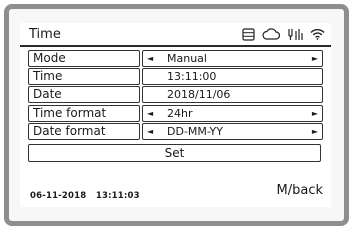  Describe the element at coordinates (84, 94) in the screenshot. I see `setting-label: Date` at that location.